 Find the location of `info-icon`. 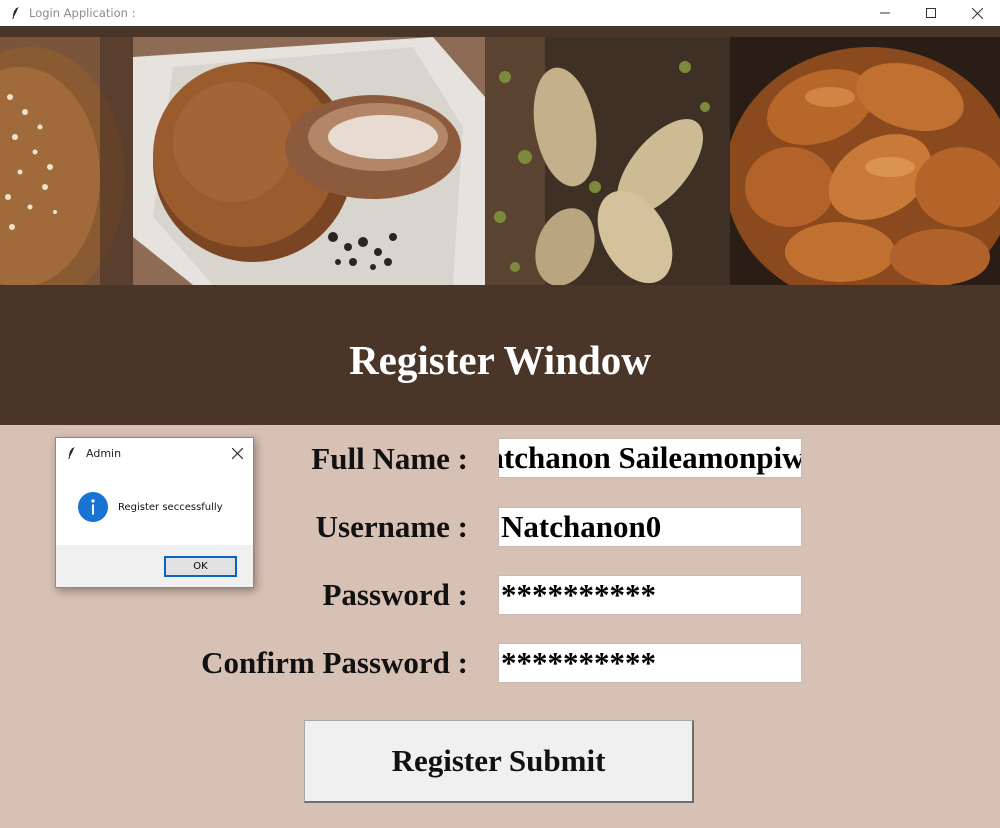

info-icon is located at coordinates (93, 507).